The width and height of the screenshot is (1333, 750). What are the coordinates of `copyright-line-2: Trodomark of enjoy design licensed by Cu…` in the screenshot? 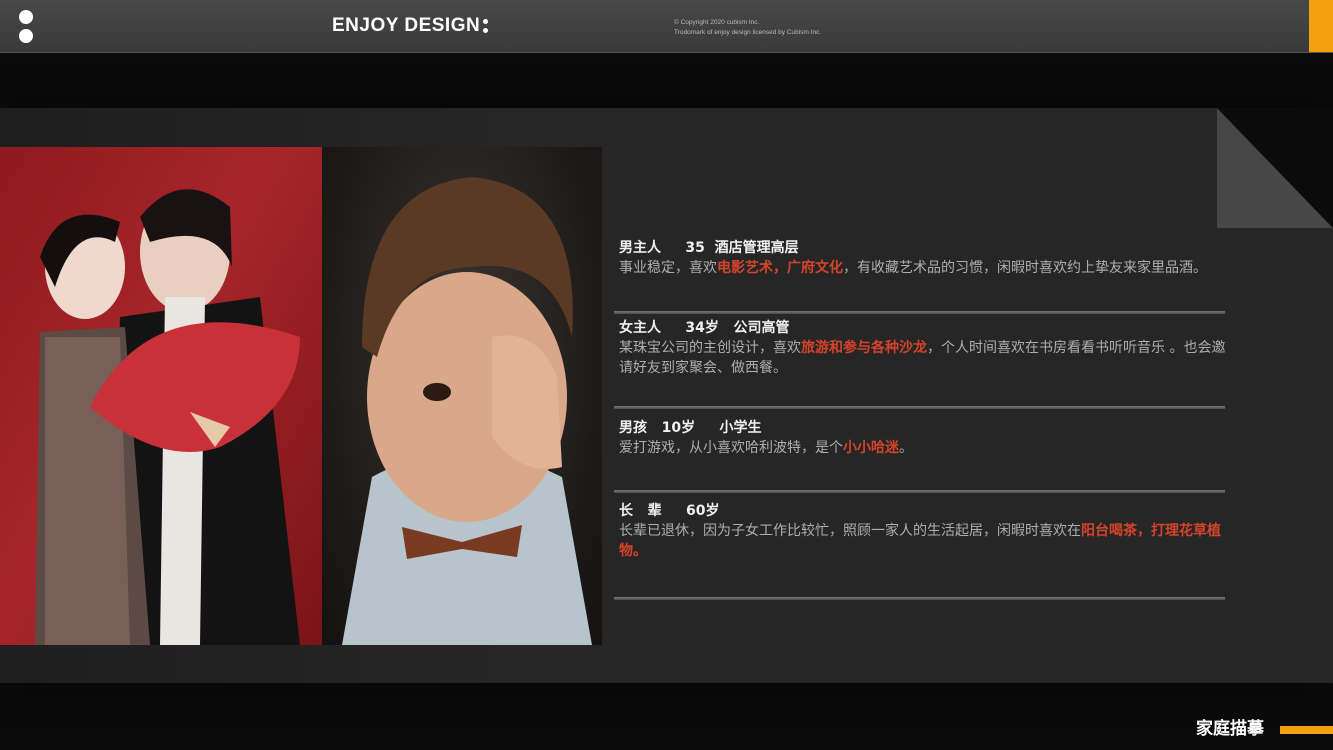 It's located at (748, 32).